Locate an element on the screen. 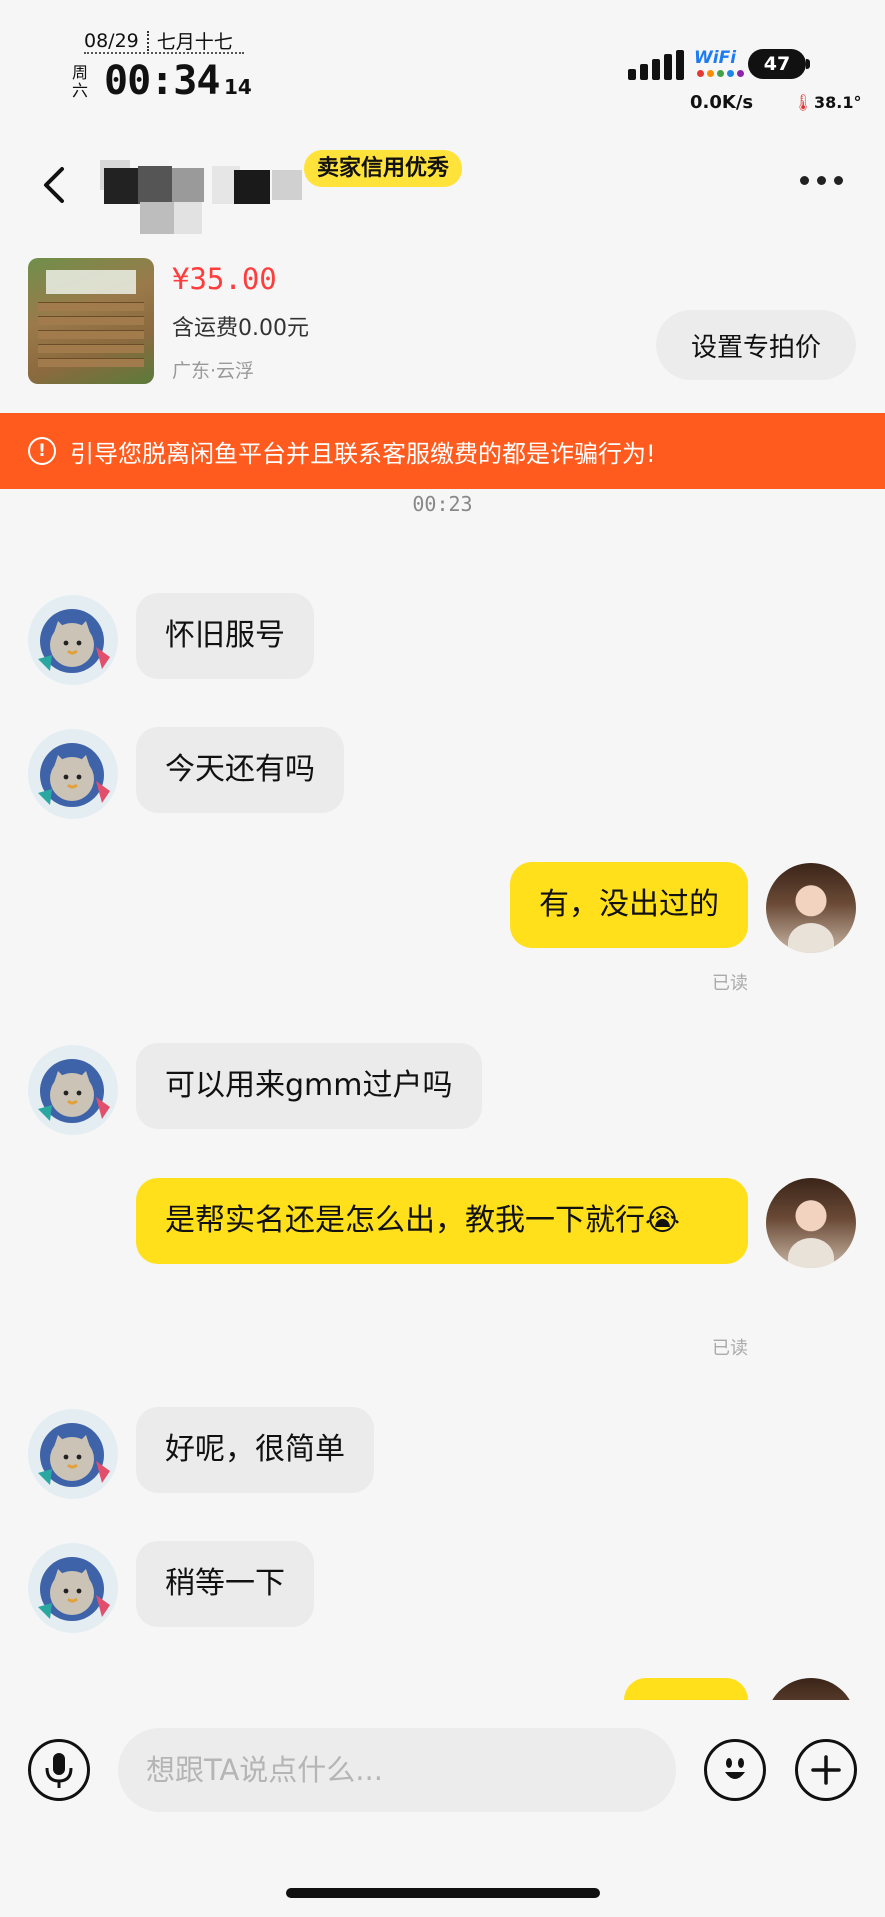 Image resolution: width=885 pixels, height=1917 pixels. emoji-icon is located at coordinates (735, 1770).